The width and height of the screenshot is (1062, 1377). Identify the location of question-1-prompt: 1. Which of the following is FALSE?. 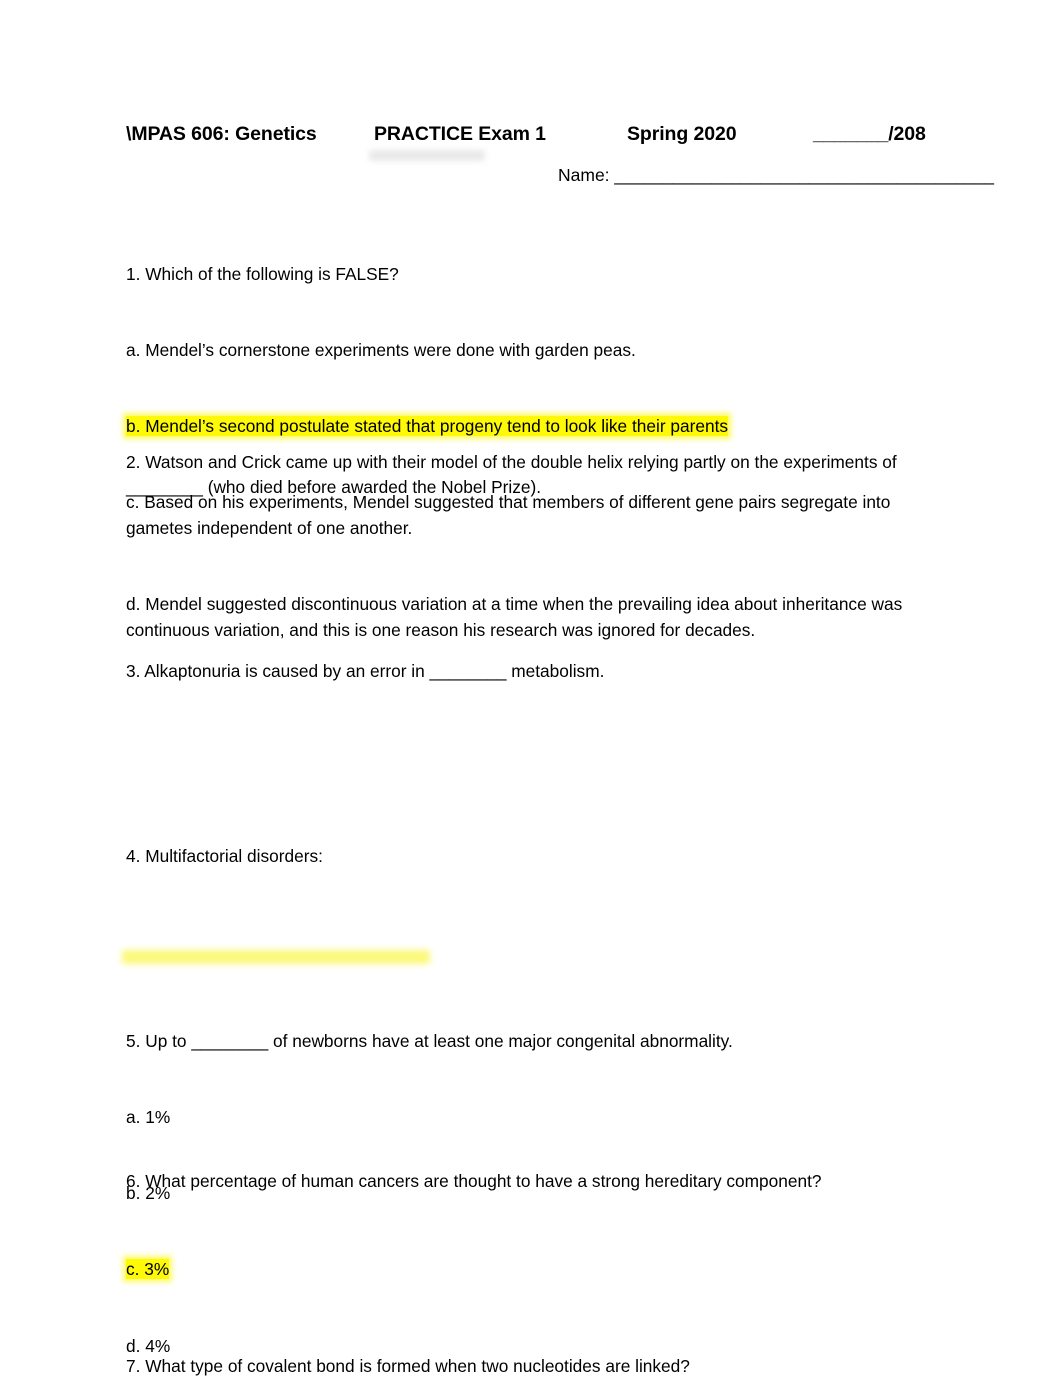
(262, 273).